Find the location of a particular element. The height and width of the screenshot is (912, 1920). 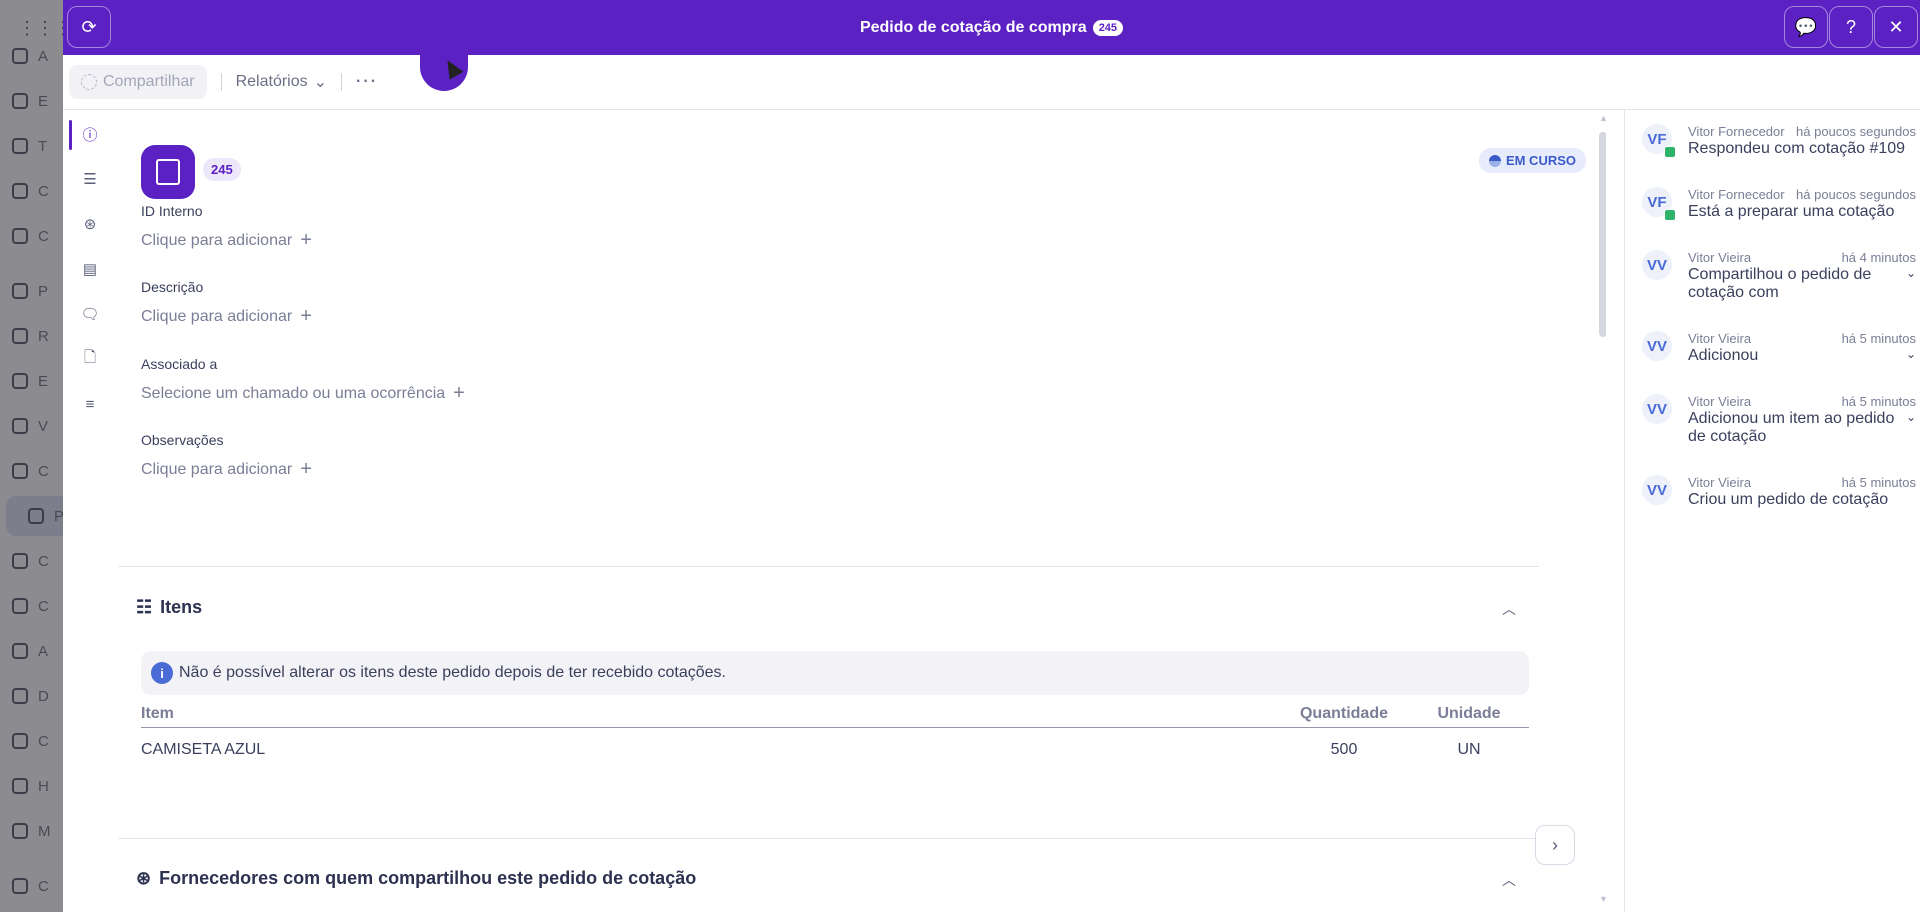

info-icon: ⓘ is located at coordinates (90, 134).